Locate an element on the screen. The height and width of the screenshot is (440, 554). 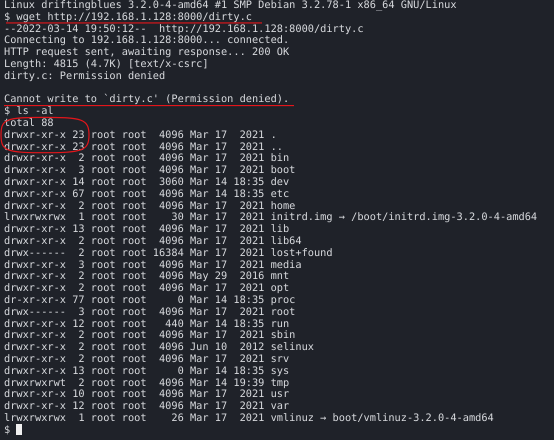
output-line: drwx------ 3 root root 4096 Mar 17 2021 root is located at coordinates (150, 312).